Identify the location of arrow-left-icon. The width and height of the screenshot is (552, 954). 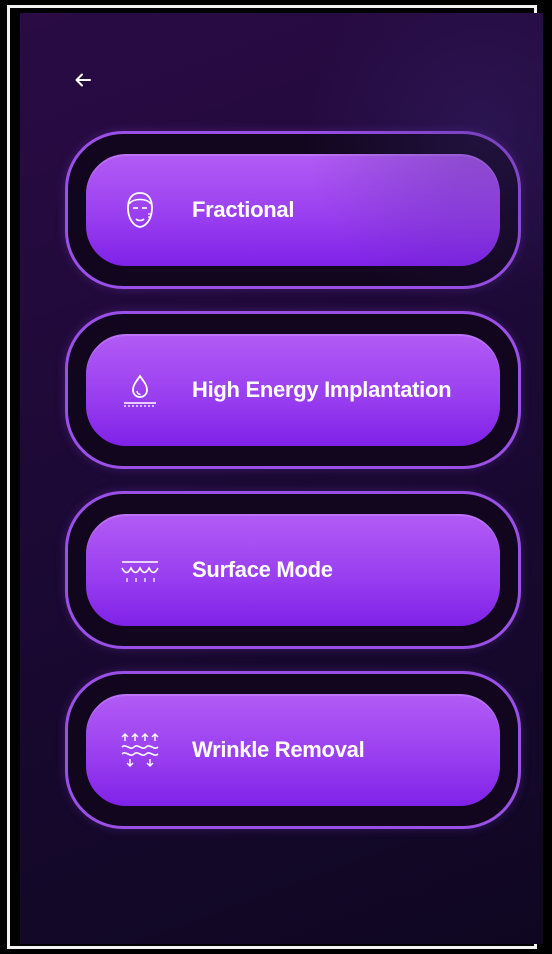
(83, 80).